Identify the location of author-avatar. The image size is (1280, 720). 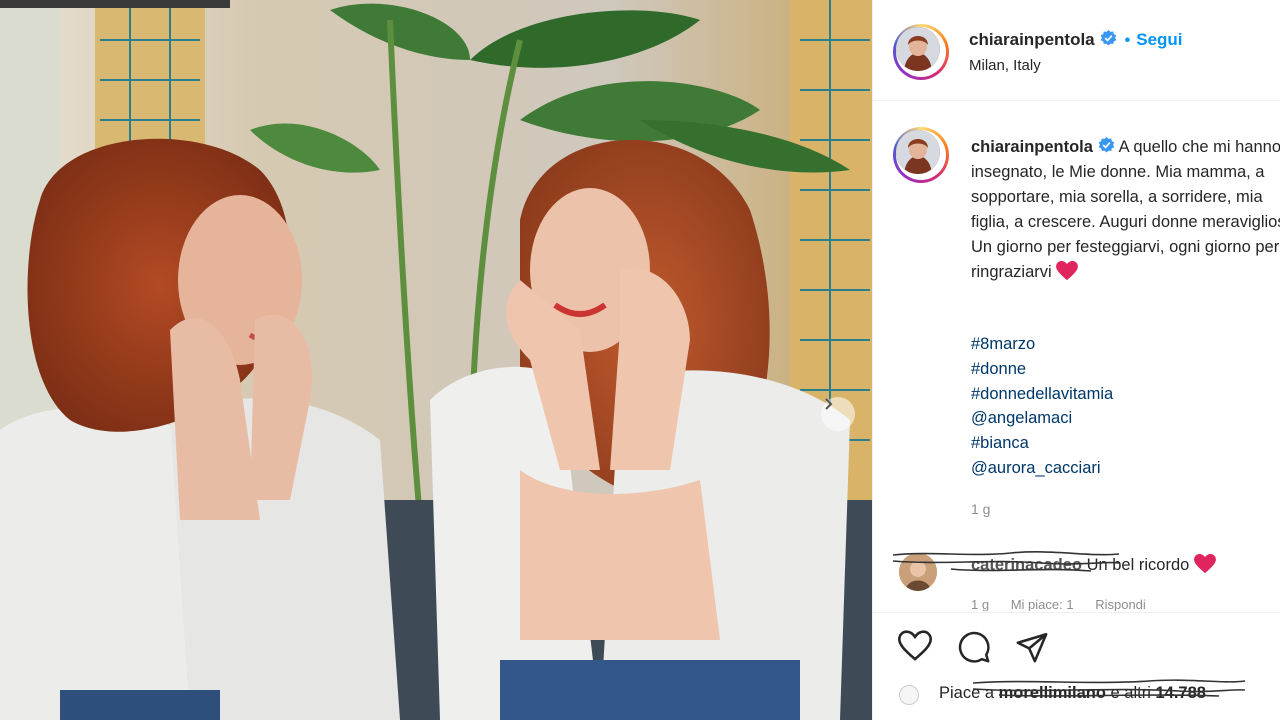
(921, 52).